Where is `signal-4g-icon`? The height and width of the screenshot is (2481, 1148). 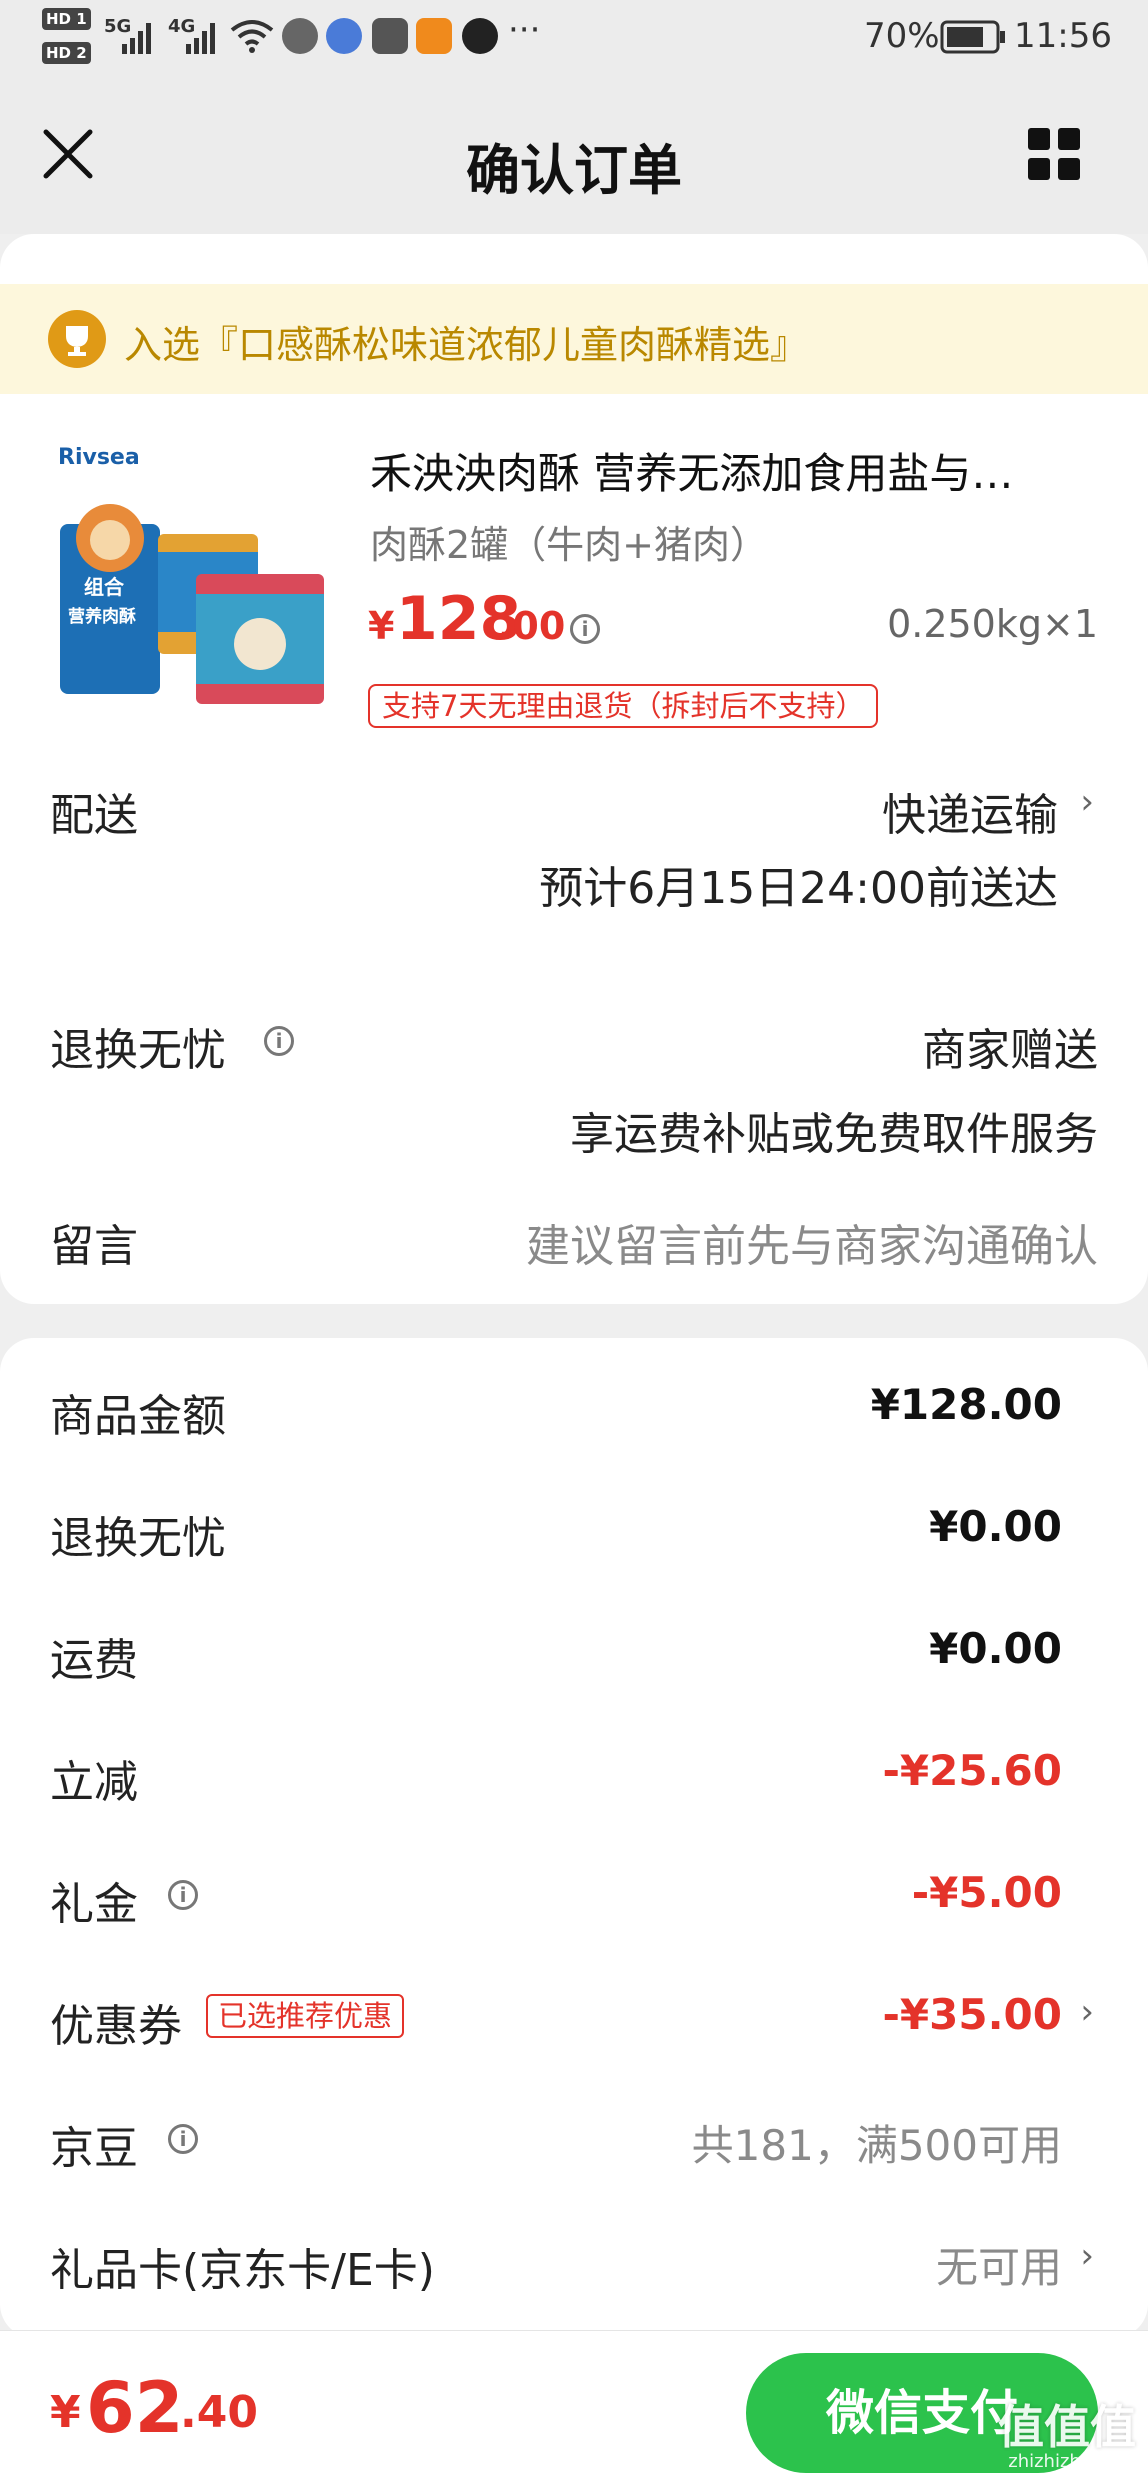
signal-4g-icon is located at coordinates (200, 38).